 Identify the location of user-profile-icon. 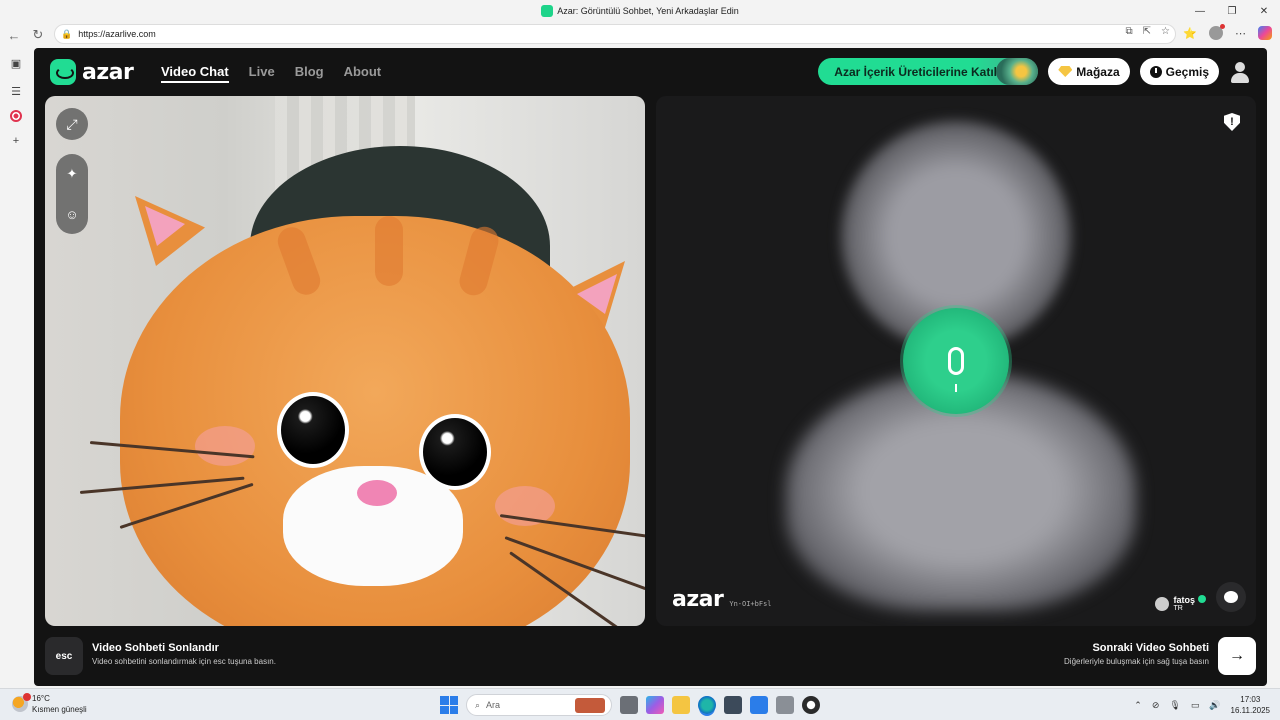
(1240, 72).